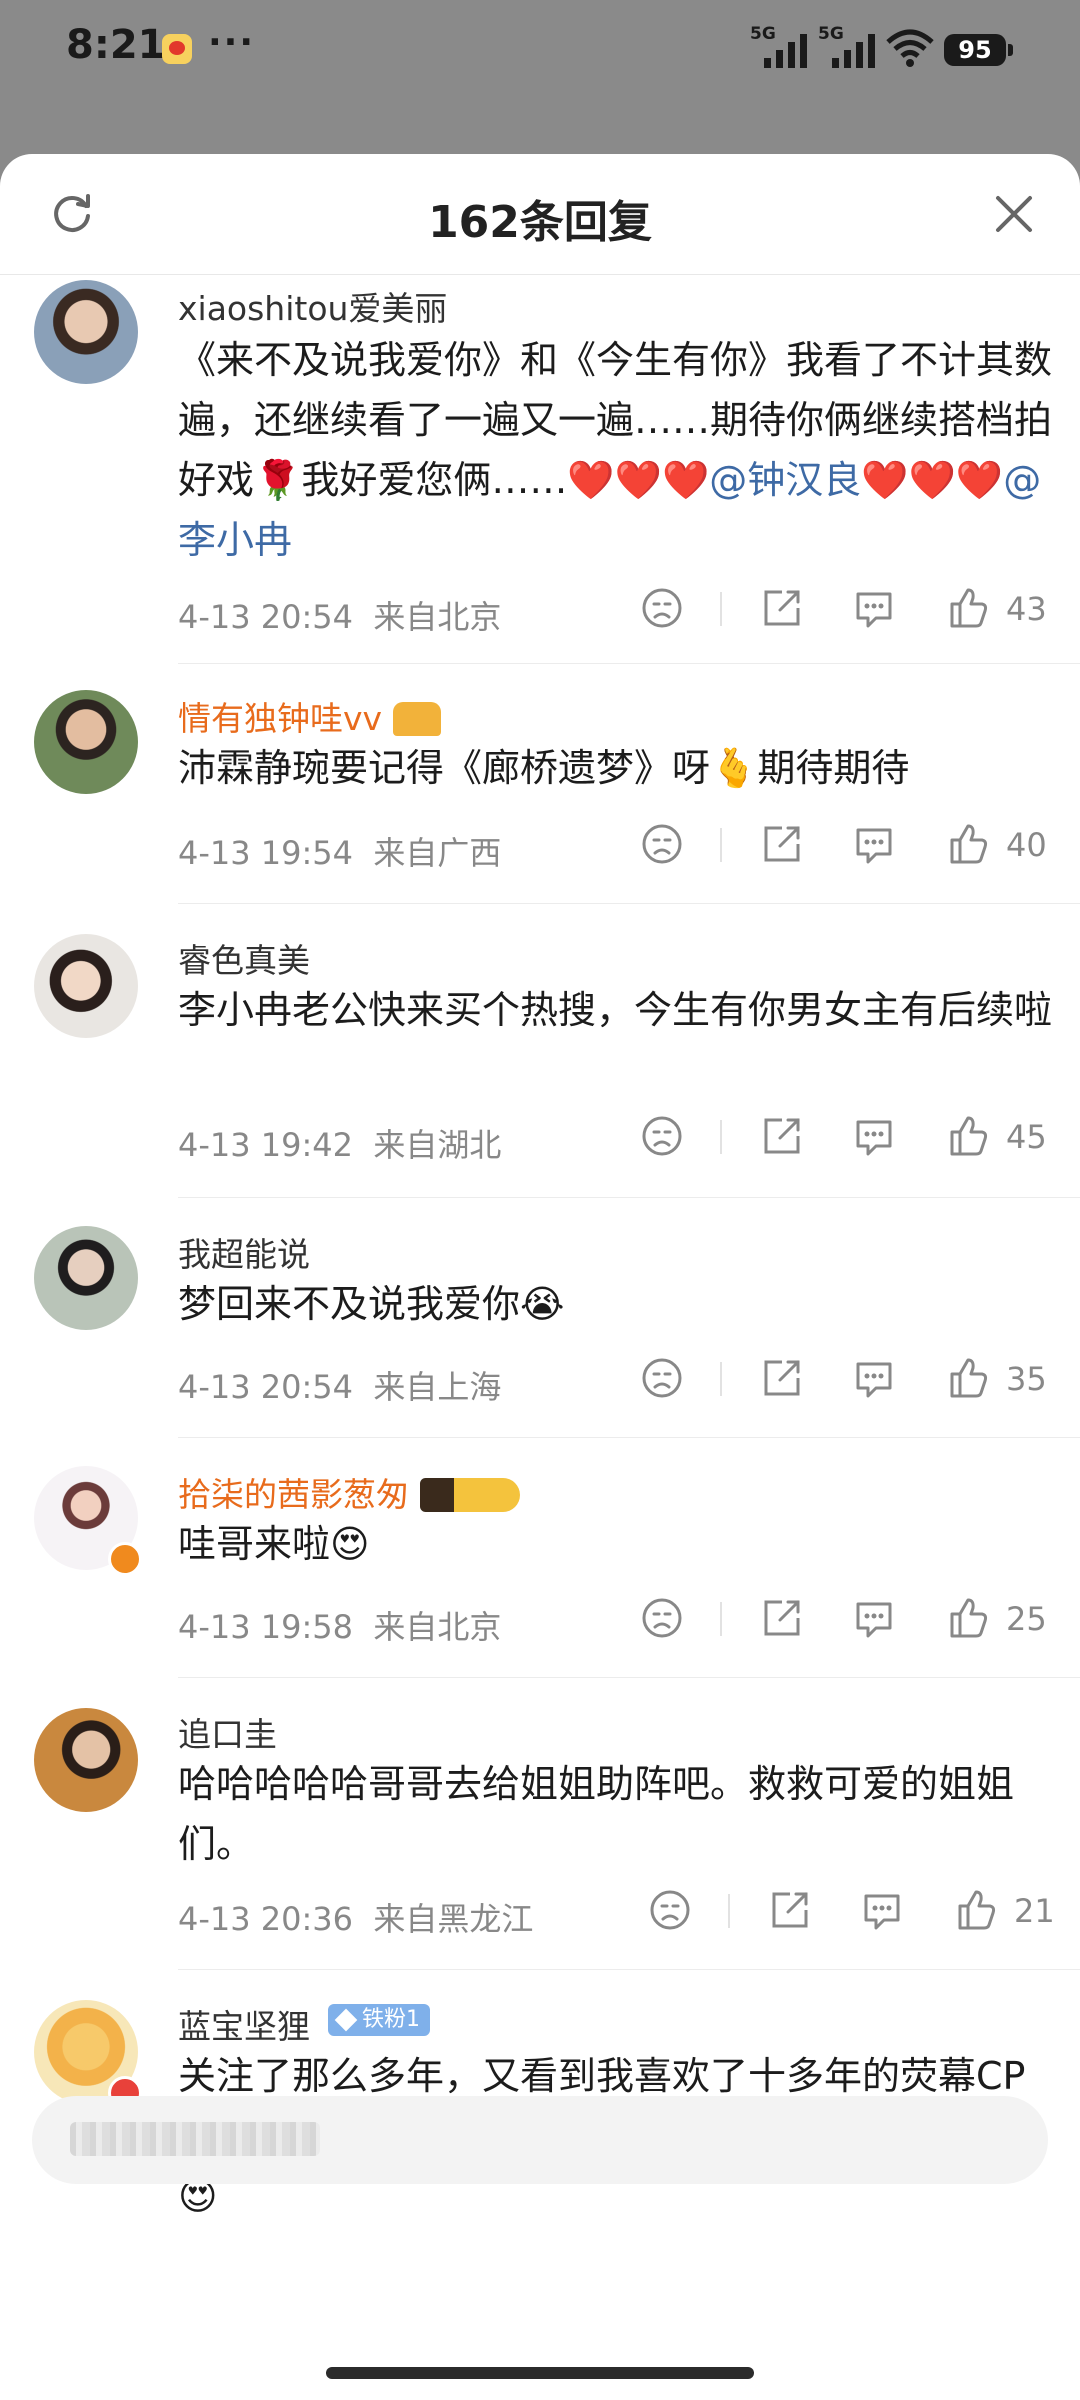 The image size is (1080, 2400). I want to click on comment-text: 哈哈哈哈哈哥哥去给姐姐助阵吧。救救可爱的姐姐们。, so click(596, 1814).